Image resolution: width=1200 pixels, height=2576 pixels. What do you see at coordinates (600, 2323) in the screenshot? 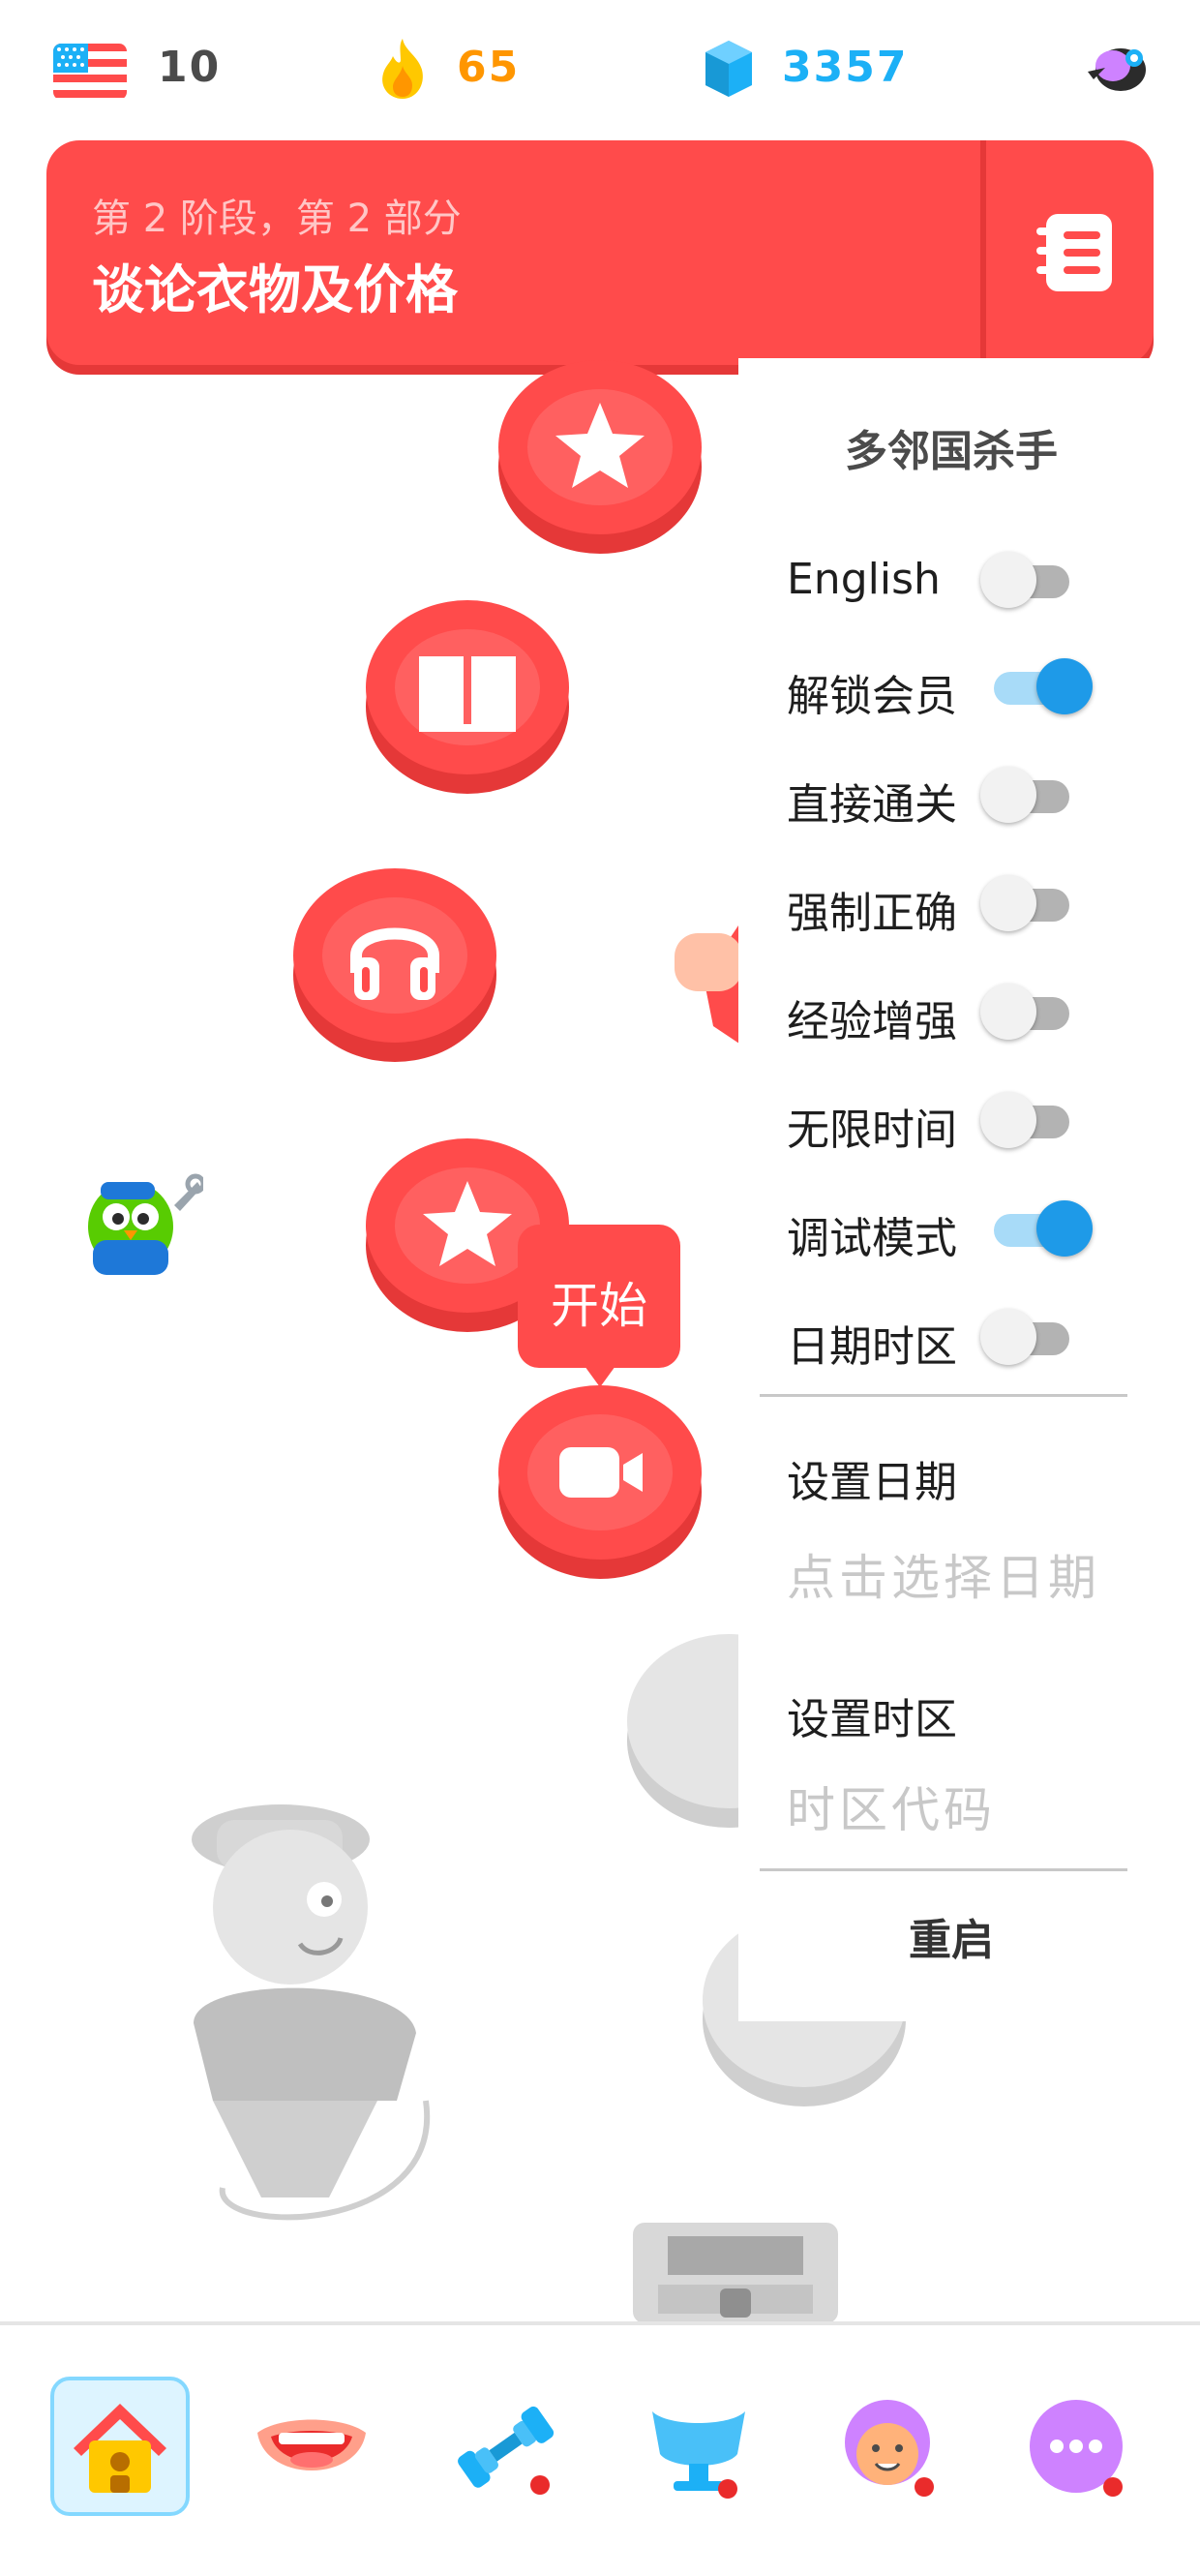
I see `bottom-nav-divider` at bounding box center [600, 2323].